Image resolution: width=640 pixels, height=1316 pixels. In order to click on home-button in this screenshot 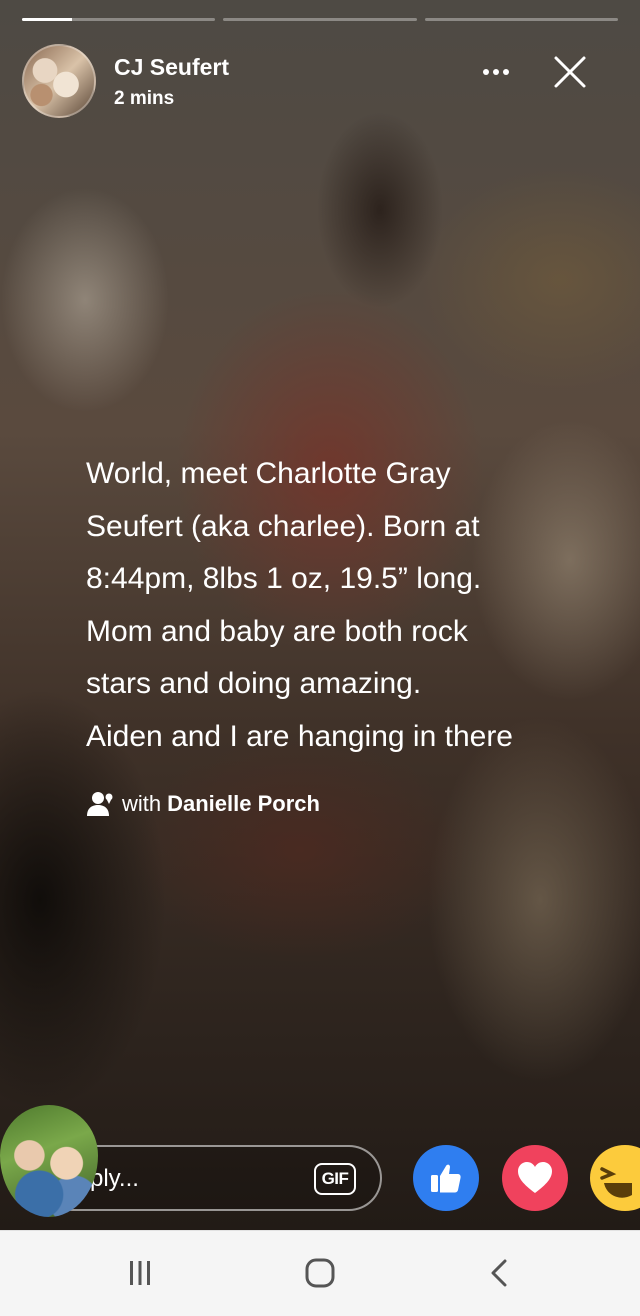, I will do `click(320, 1273)`.